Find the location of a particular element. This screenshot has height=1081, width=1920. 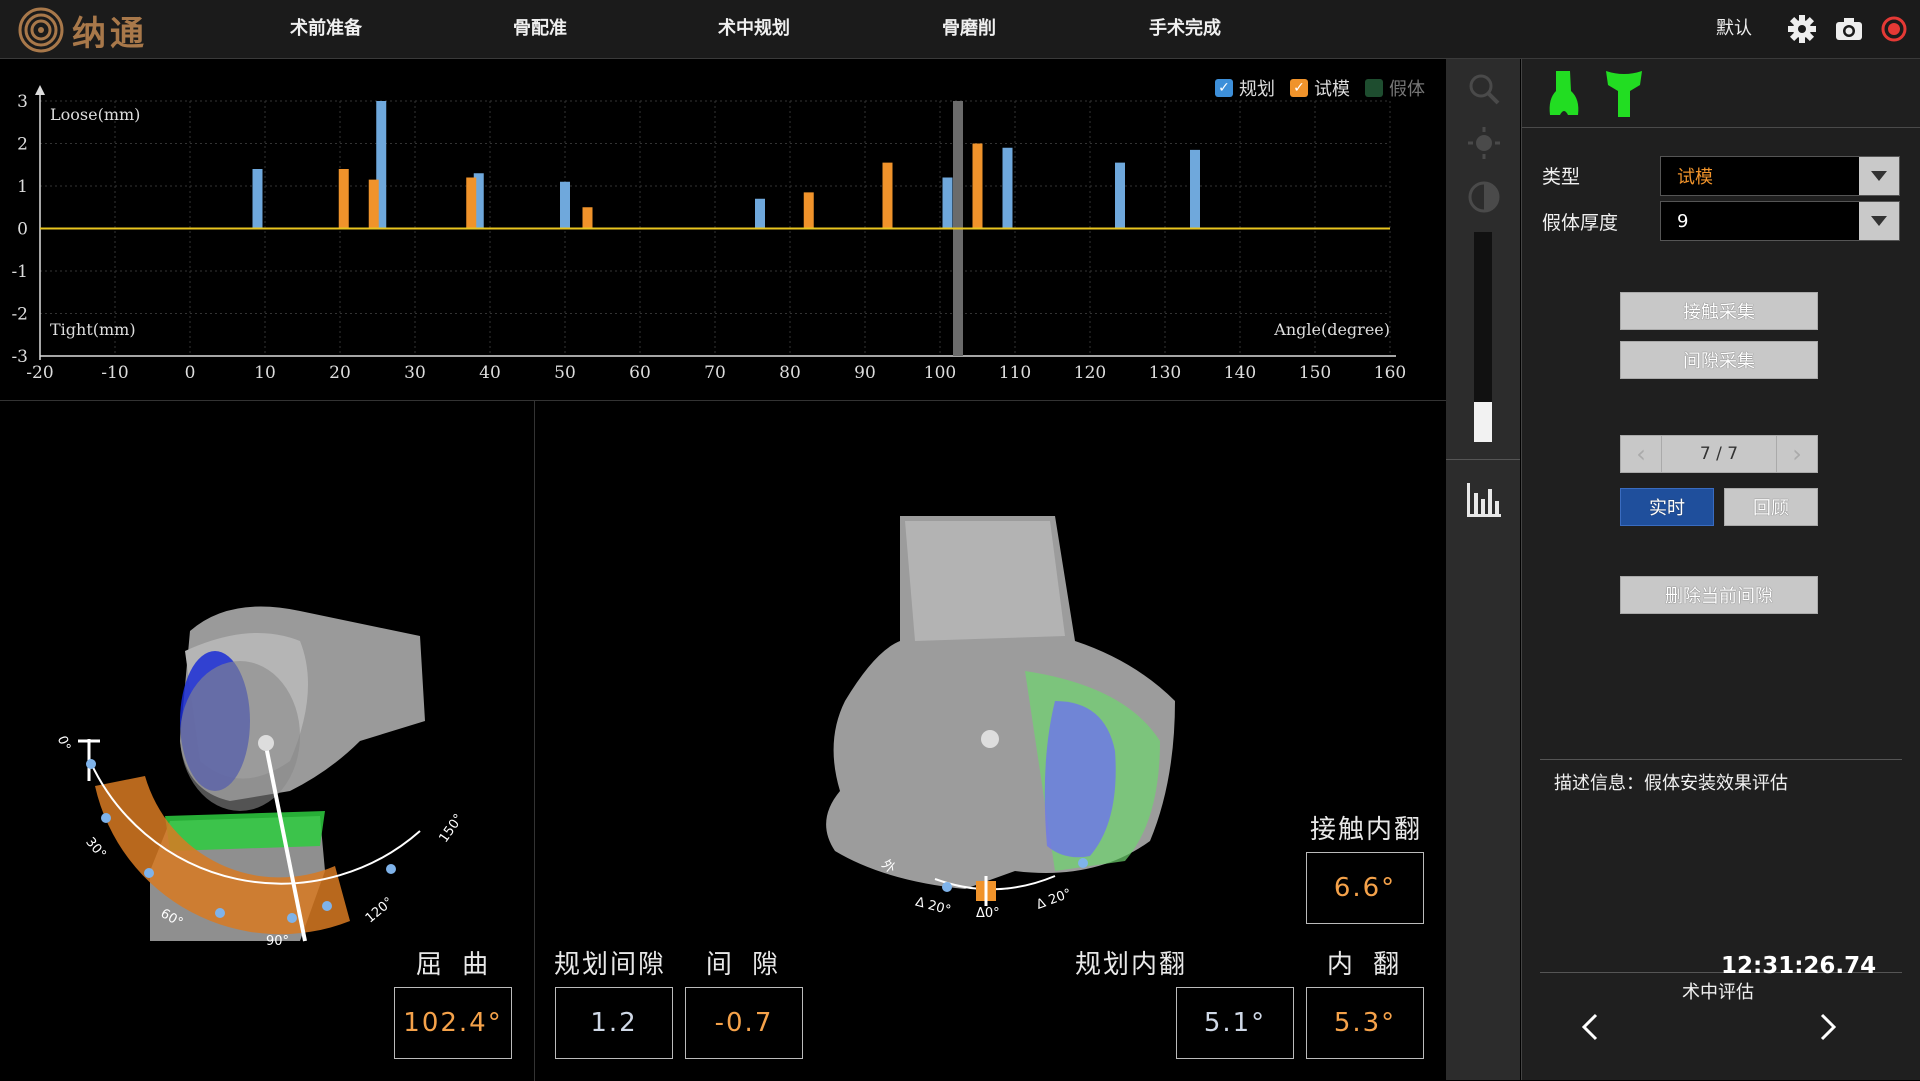

legend-trial-label: 试模 is located at coordinates (1332, 89).